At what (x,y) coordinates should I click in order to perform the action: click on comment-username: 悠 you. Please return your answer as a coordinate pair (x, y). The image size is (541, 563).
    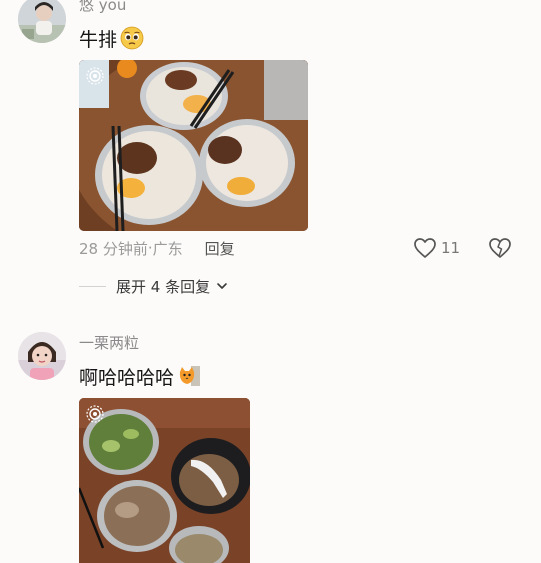
    Looking at the image, I should click on (102, 7).